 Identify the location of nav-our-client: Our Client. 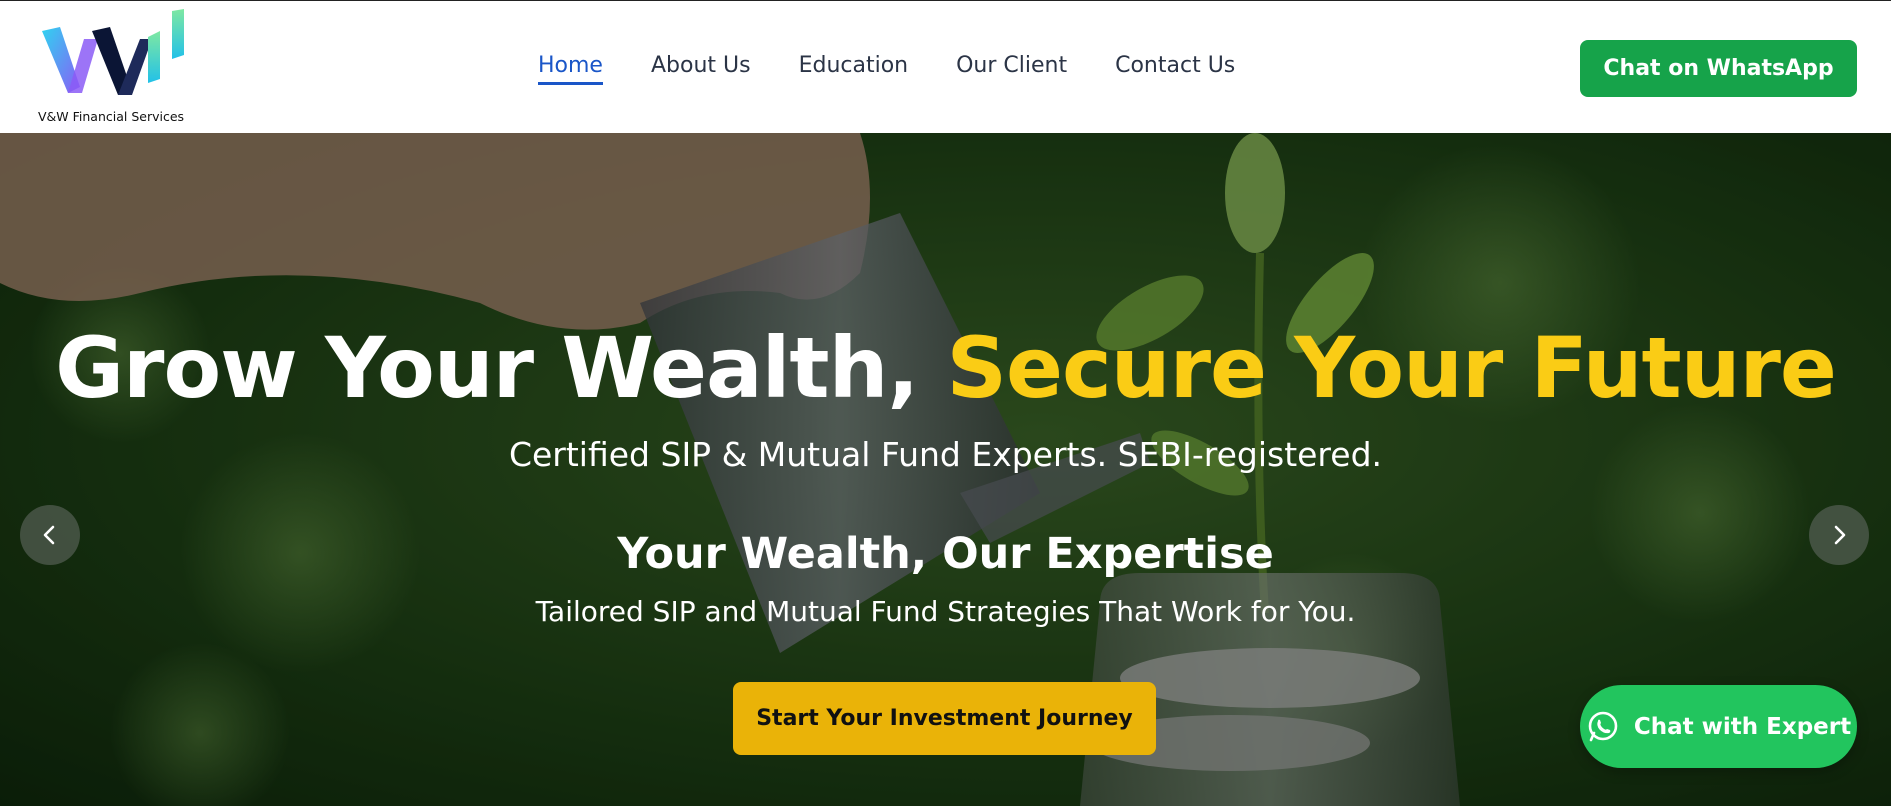
(1011, 69).